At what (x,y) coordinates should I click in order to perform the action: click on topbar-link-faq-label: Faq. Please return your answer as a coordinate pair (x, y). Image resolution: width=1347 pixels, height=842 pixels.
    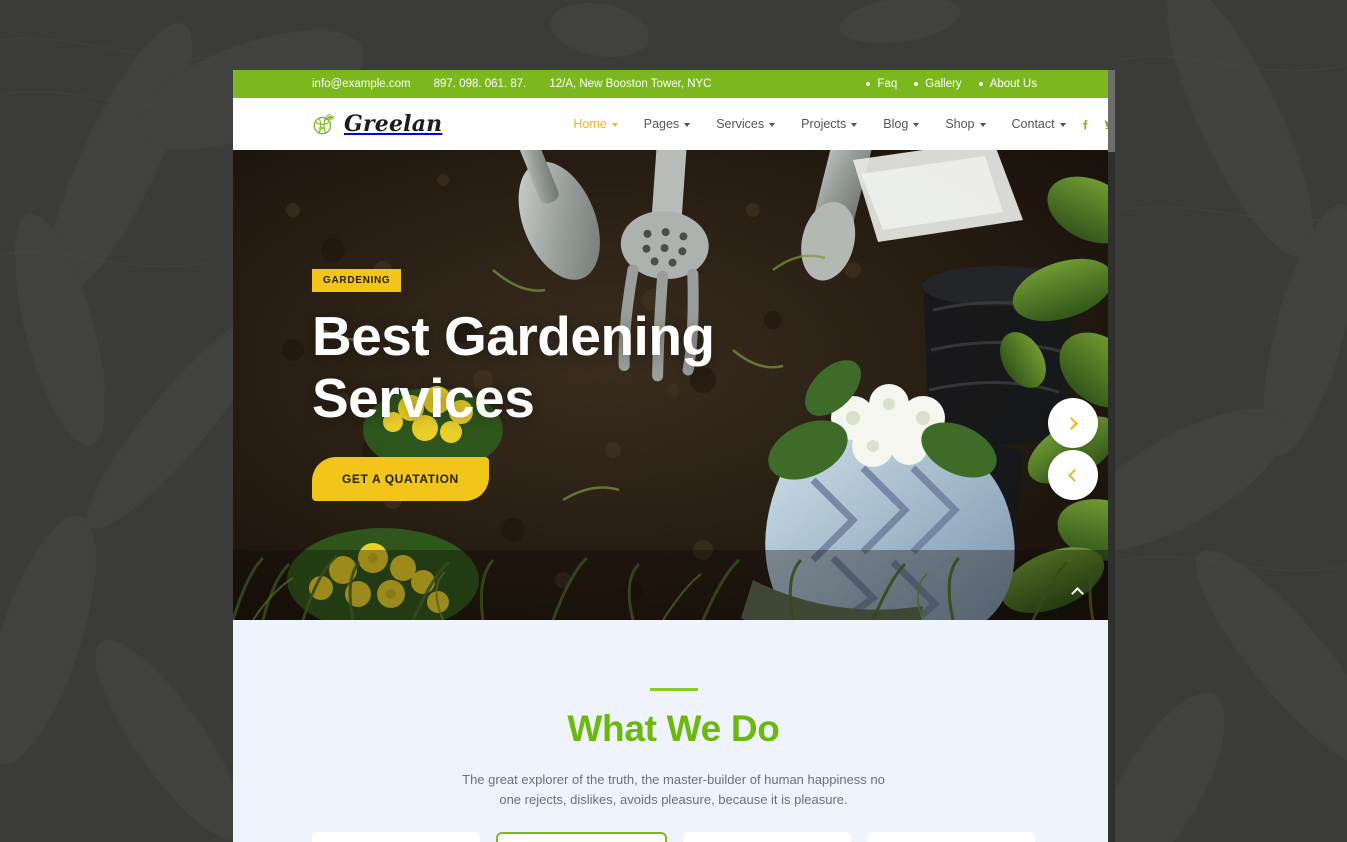
    Looking at the image, I should click on (887, 84).